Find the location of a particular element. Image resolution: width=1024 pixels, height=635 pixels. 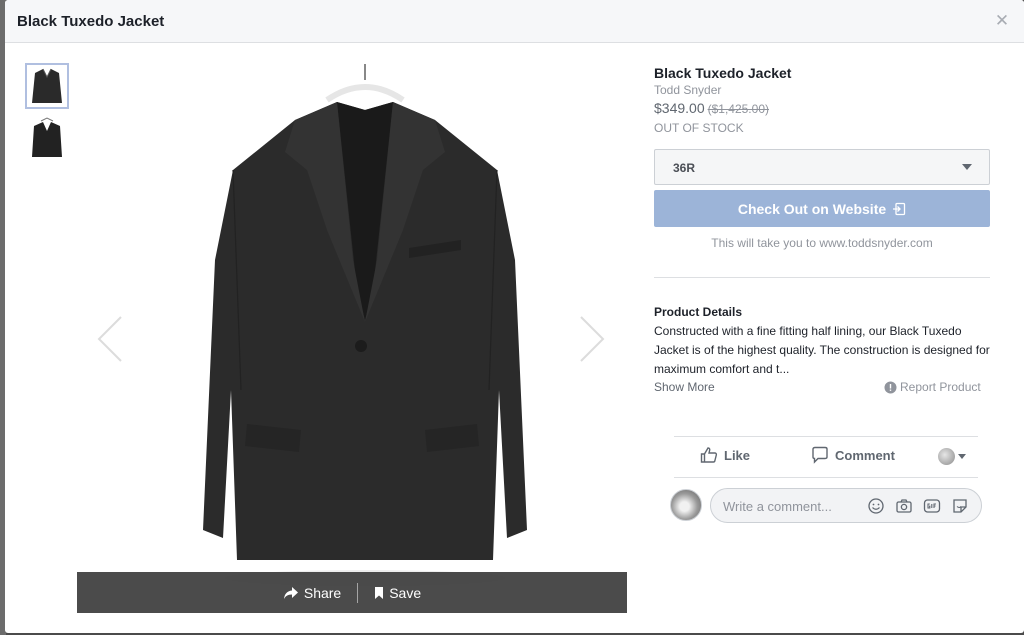

share-button: Share is located at coordinates (312, 593).